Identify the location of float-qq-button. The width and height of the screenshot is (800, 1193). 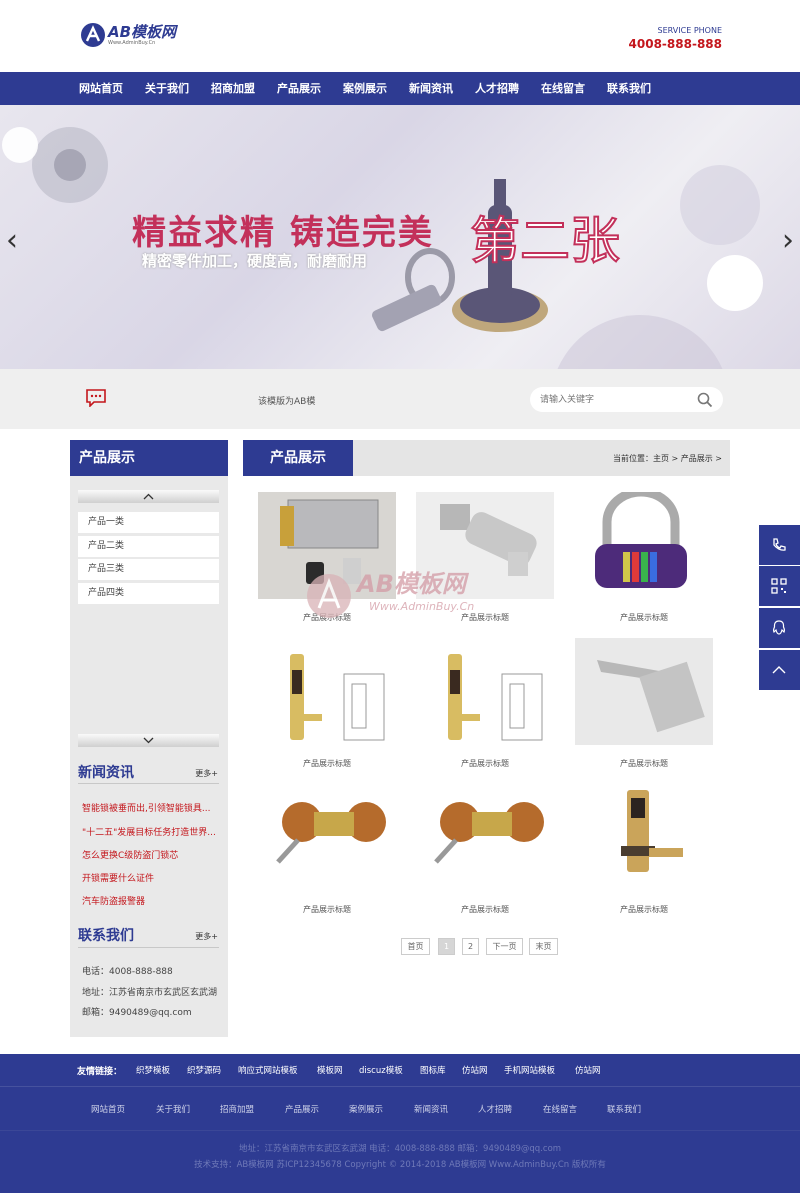
(779, 628).